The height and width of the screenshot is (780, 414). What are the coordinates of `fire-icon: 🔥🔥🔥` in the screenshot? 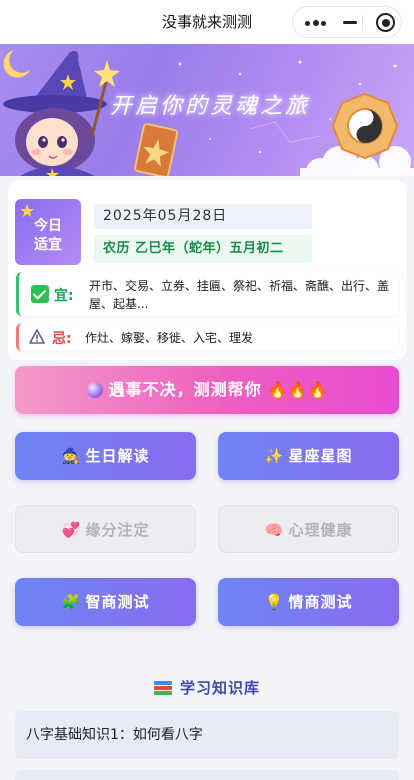 It's located at (297, 389).